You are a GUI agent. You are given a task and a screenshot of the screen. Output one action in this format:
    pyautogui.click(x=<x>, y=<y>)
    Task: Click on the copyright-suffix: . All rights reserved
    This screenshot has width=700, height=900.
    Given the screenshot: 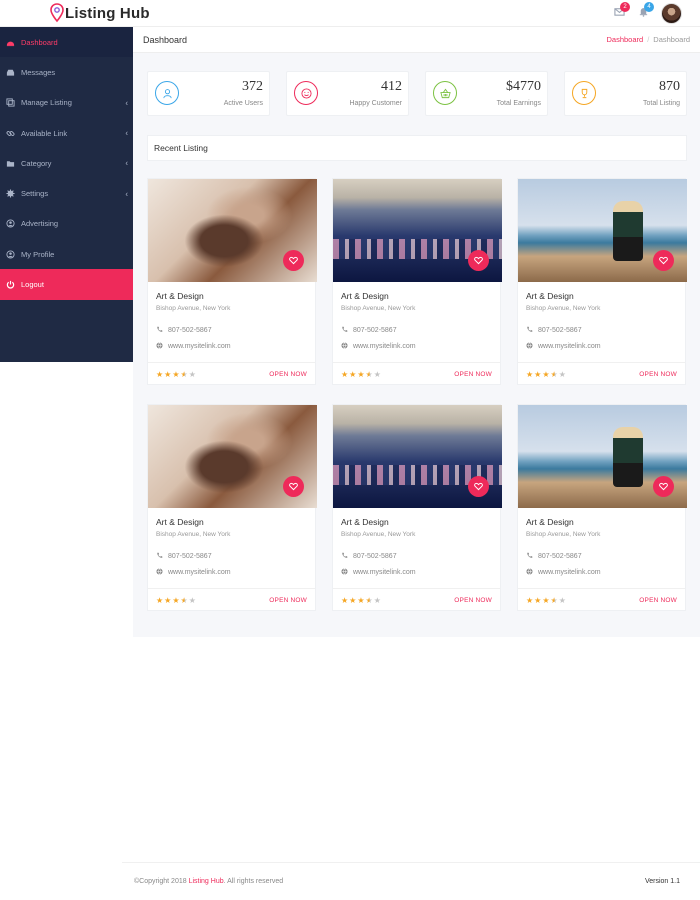 What is the action you would take?
    pyautogui.click(x=253, y=881)
    